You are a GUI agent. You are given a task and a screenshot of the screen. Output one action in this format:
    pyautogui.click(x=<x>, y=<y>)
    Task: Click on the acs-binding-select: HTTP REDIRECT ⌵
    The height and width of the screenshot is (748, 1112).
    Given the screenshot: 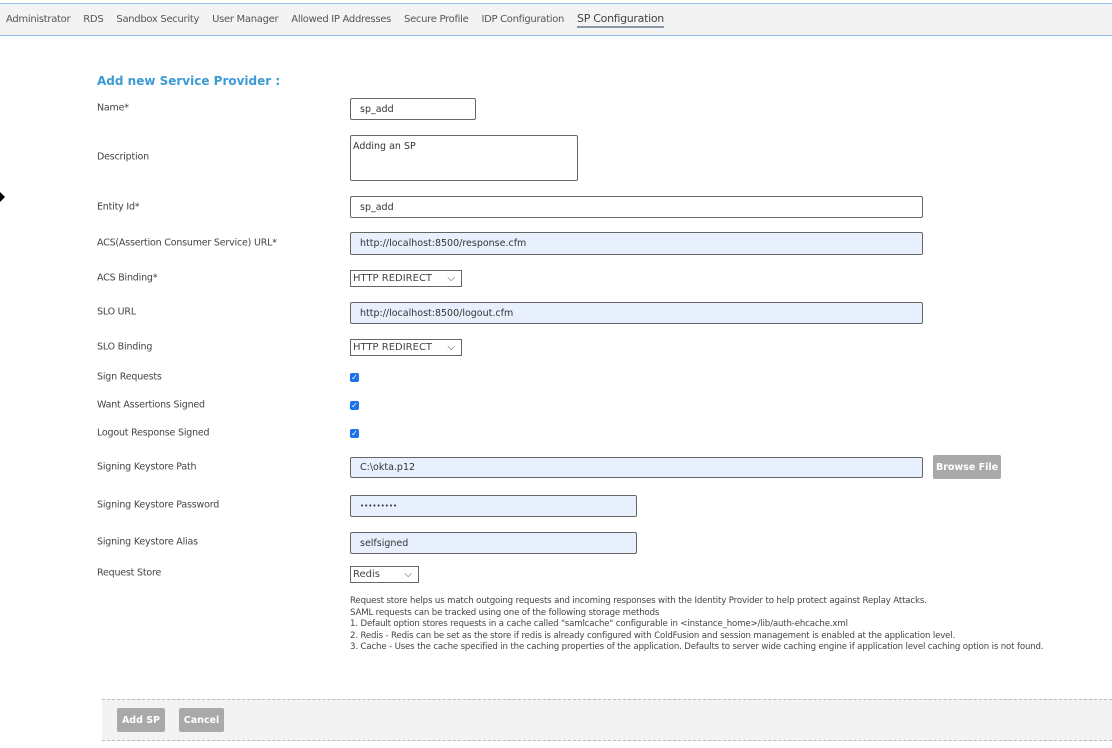 What is the action you would take?
    pyautogui.click(x=406, y=278)
    